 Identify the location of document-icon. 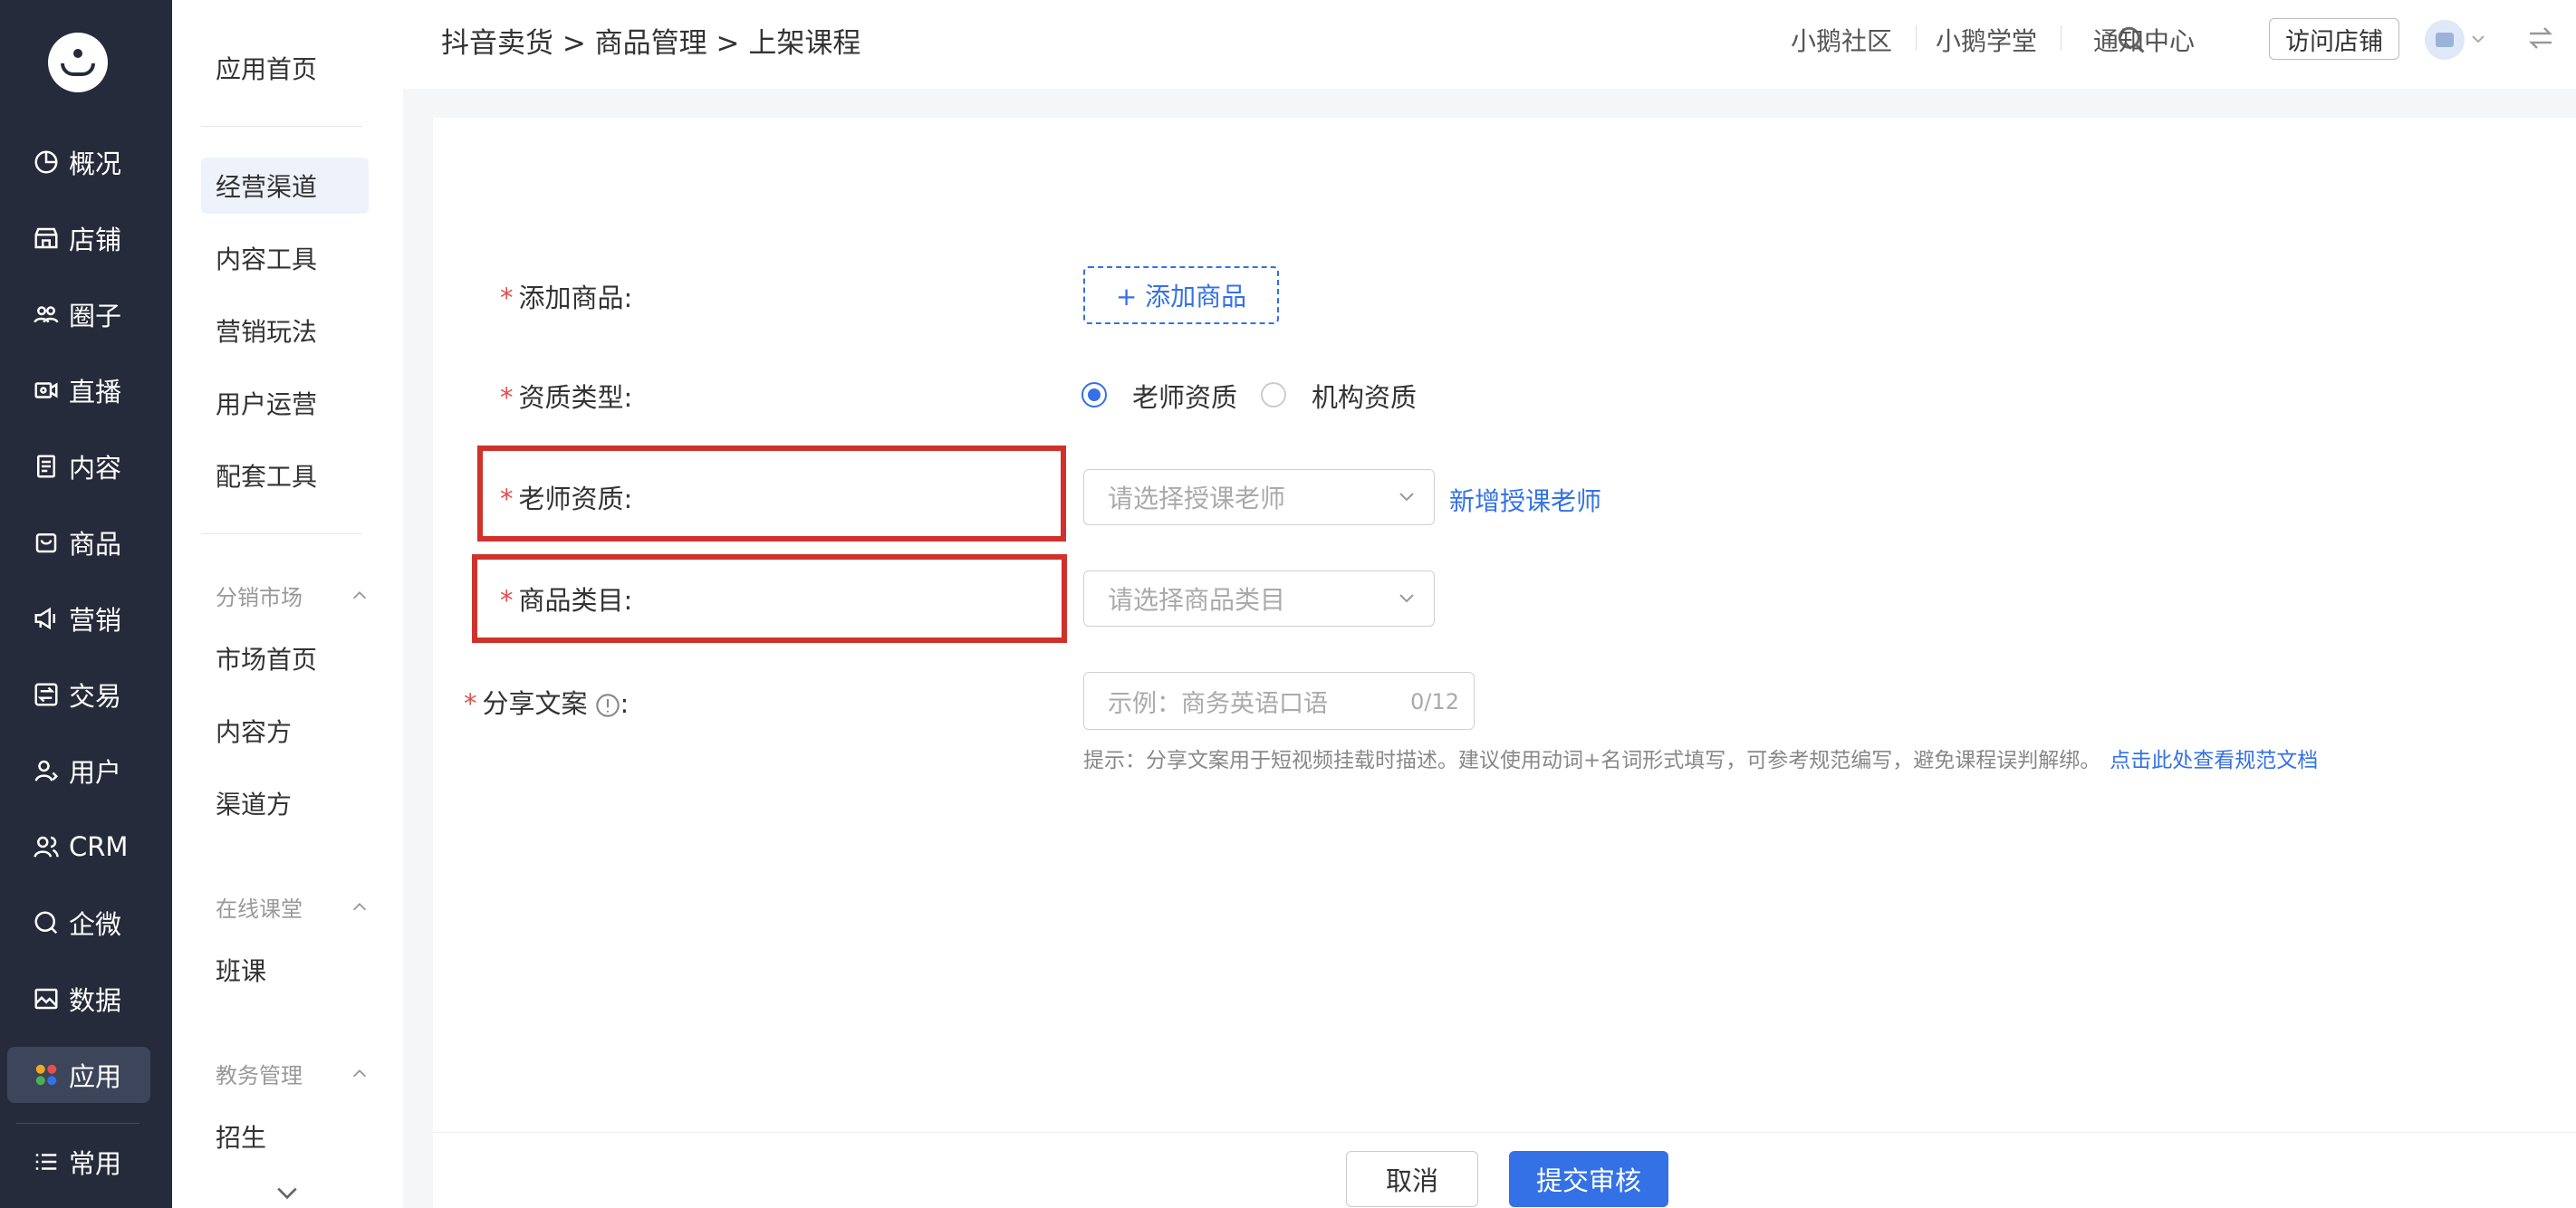
(46, 466).